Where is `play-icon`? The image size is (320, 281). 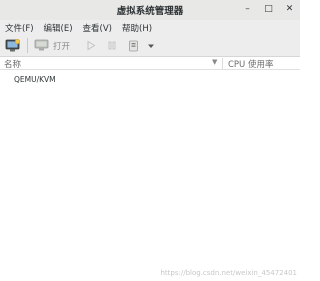 play-icon is located at coordinates (91, 45).